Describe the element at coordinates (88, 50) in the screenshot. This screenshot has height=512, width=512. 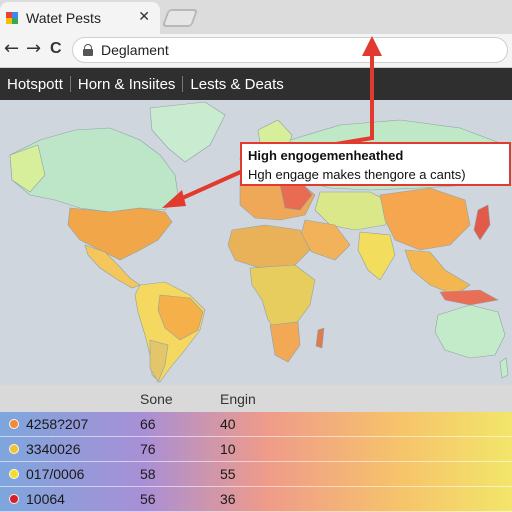
I see `lock-icon` at that location.